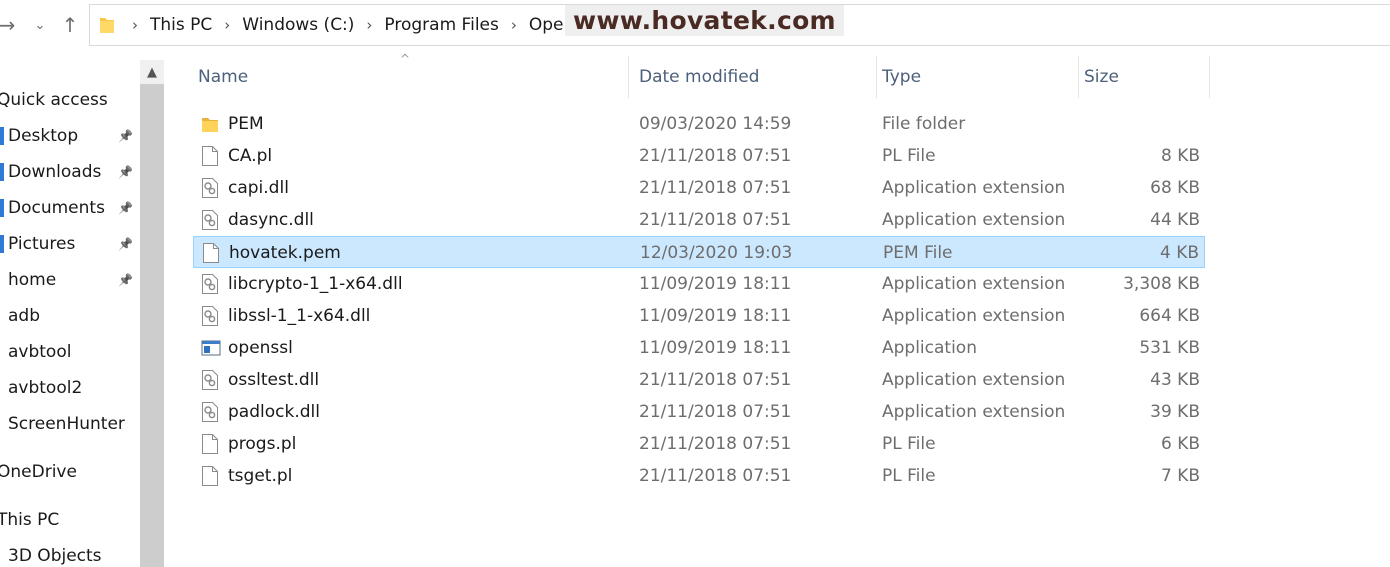 The width and height of the screenshot is (1390, 567). I want to click on file-row: PEM 09/03/2020 14:59 File folder, so click(699, 124).